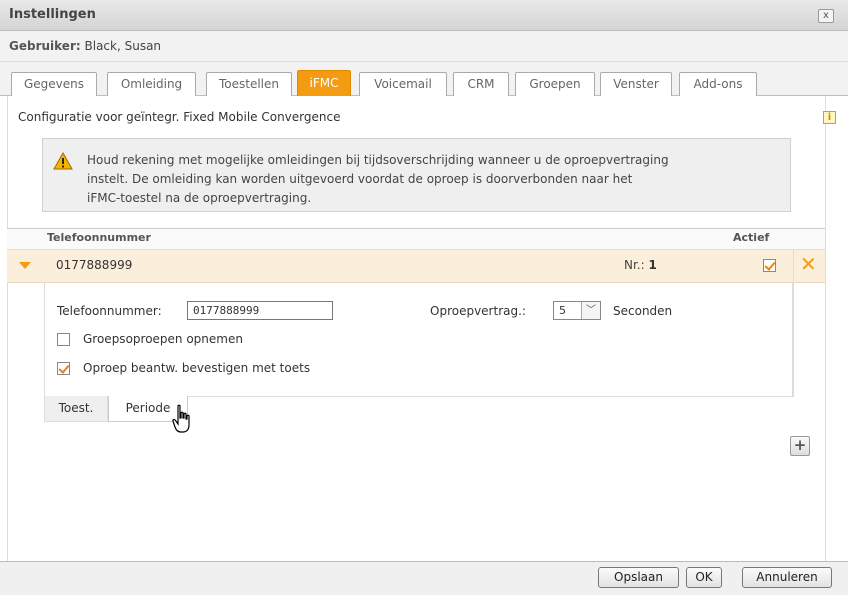  Describe the element at coordinates (76, 409) in the screenshot. I see `subtab-toest: Toest.` at that location.